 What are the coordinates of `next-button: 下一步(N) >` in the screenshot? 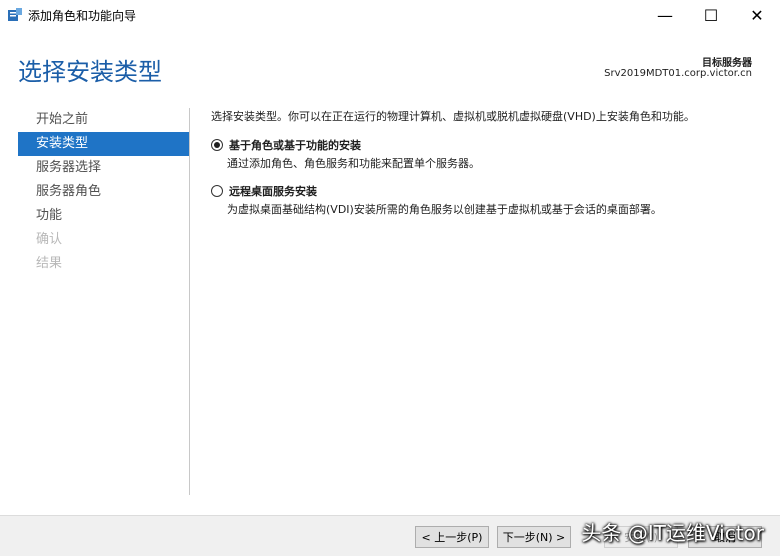 It's located at (534, 537).